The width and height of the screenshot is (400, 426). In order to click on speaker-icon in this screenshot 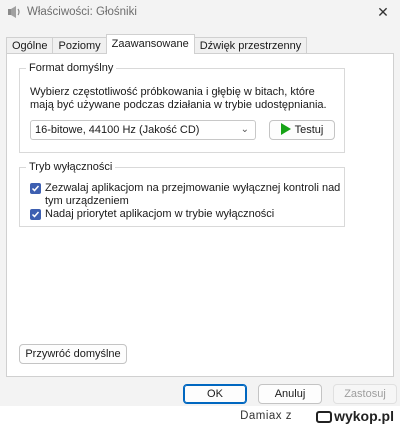, I will do `click(14, 12)`.